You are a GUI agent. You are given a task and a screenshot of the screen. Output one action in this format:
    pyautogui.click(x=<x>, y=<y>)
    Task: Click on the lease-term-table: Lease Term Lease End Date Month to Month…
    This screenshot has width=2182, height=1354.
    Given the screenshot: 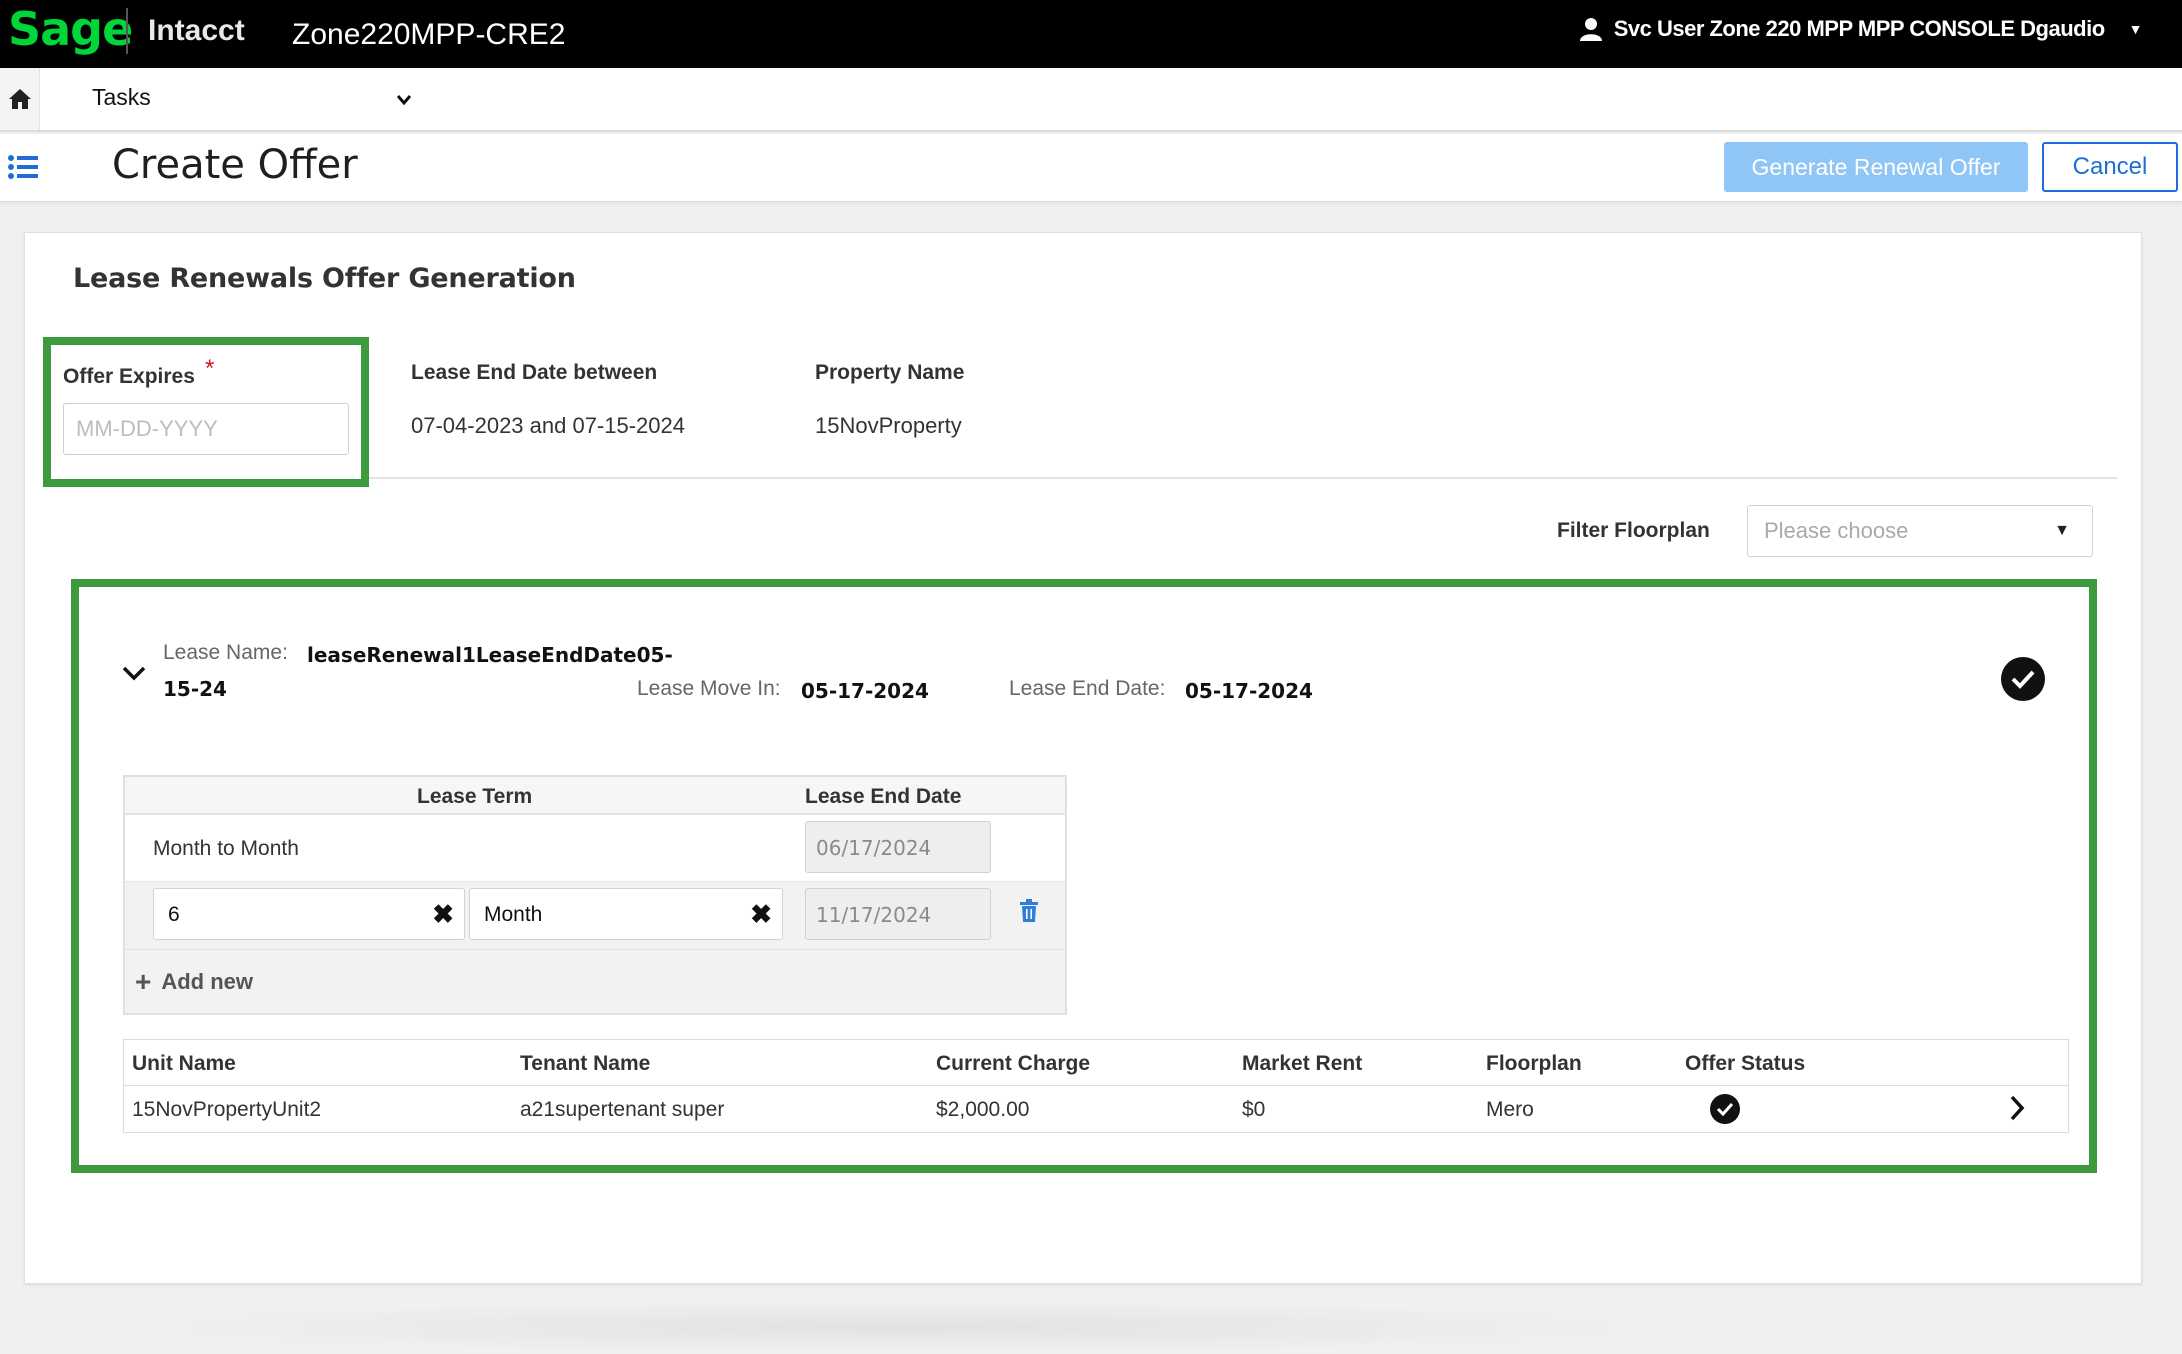 What is the action you would take?
    pyautogui.click(x=595, y=895)
    